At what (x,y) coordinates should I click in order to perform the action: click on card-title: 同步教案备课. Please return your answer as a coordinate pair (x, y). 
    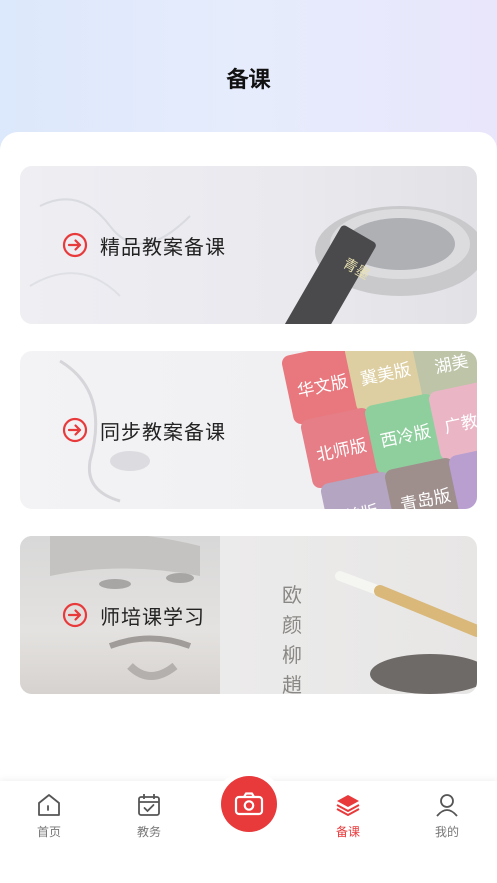
    Looking at the image, I should click on (163, 431).